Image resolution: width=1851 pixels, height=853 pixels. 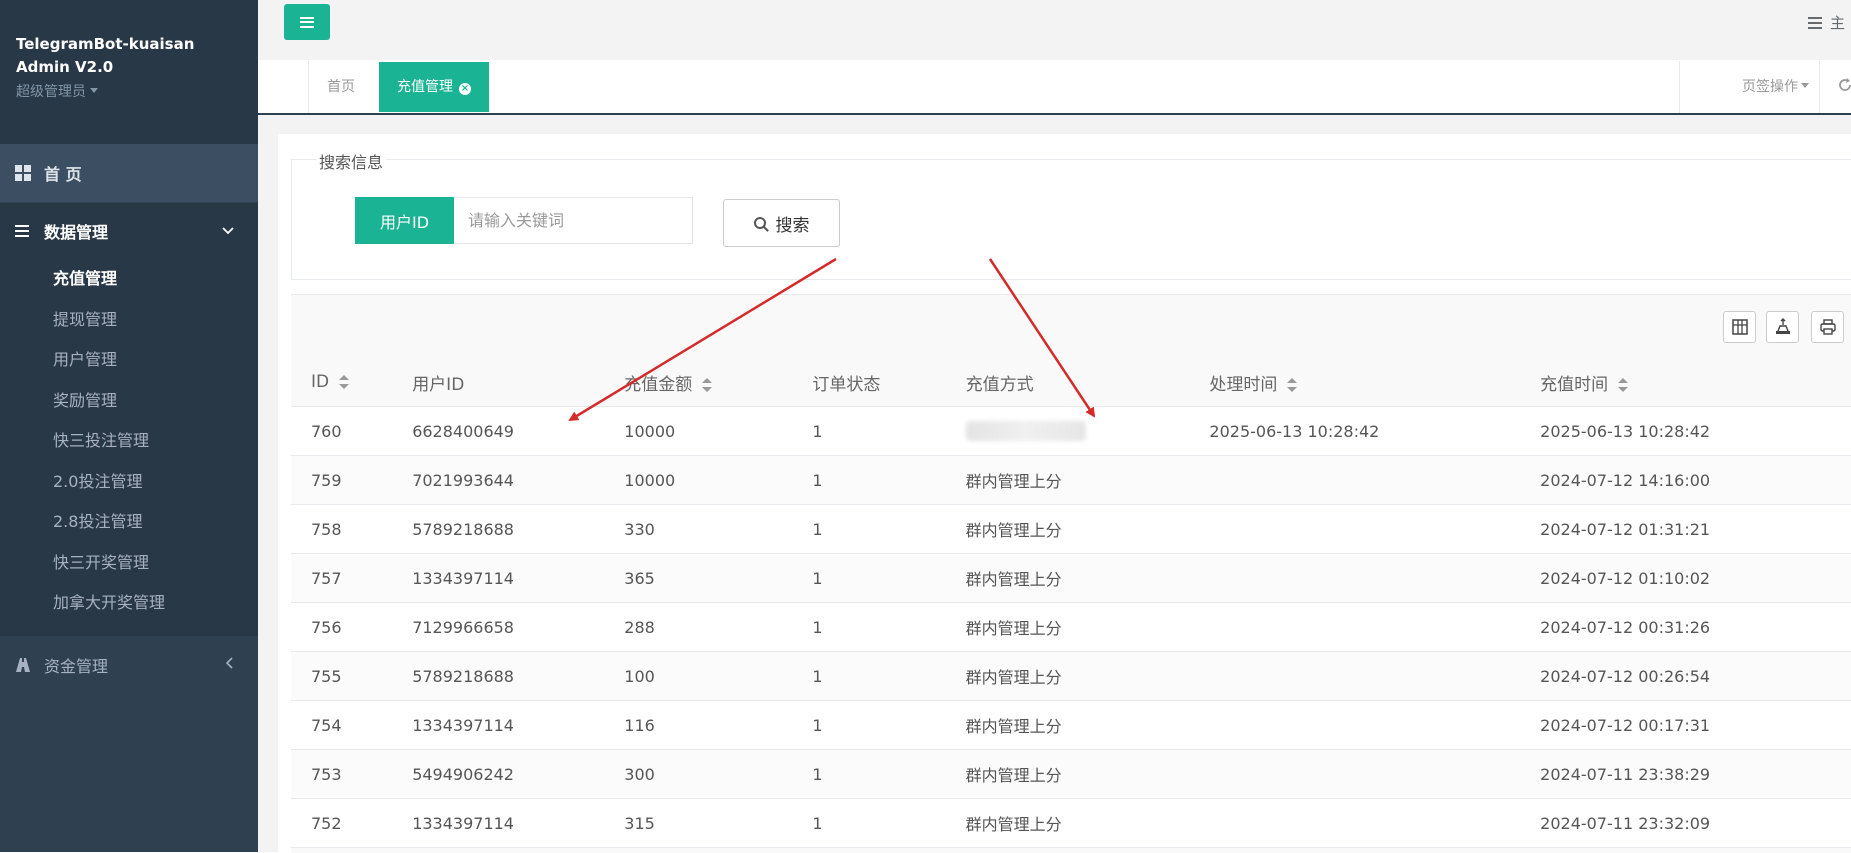 I want to click on cell-user-id: 7021993644, so click(x=498, y=480).